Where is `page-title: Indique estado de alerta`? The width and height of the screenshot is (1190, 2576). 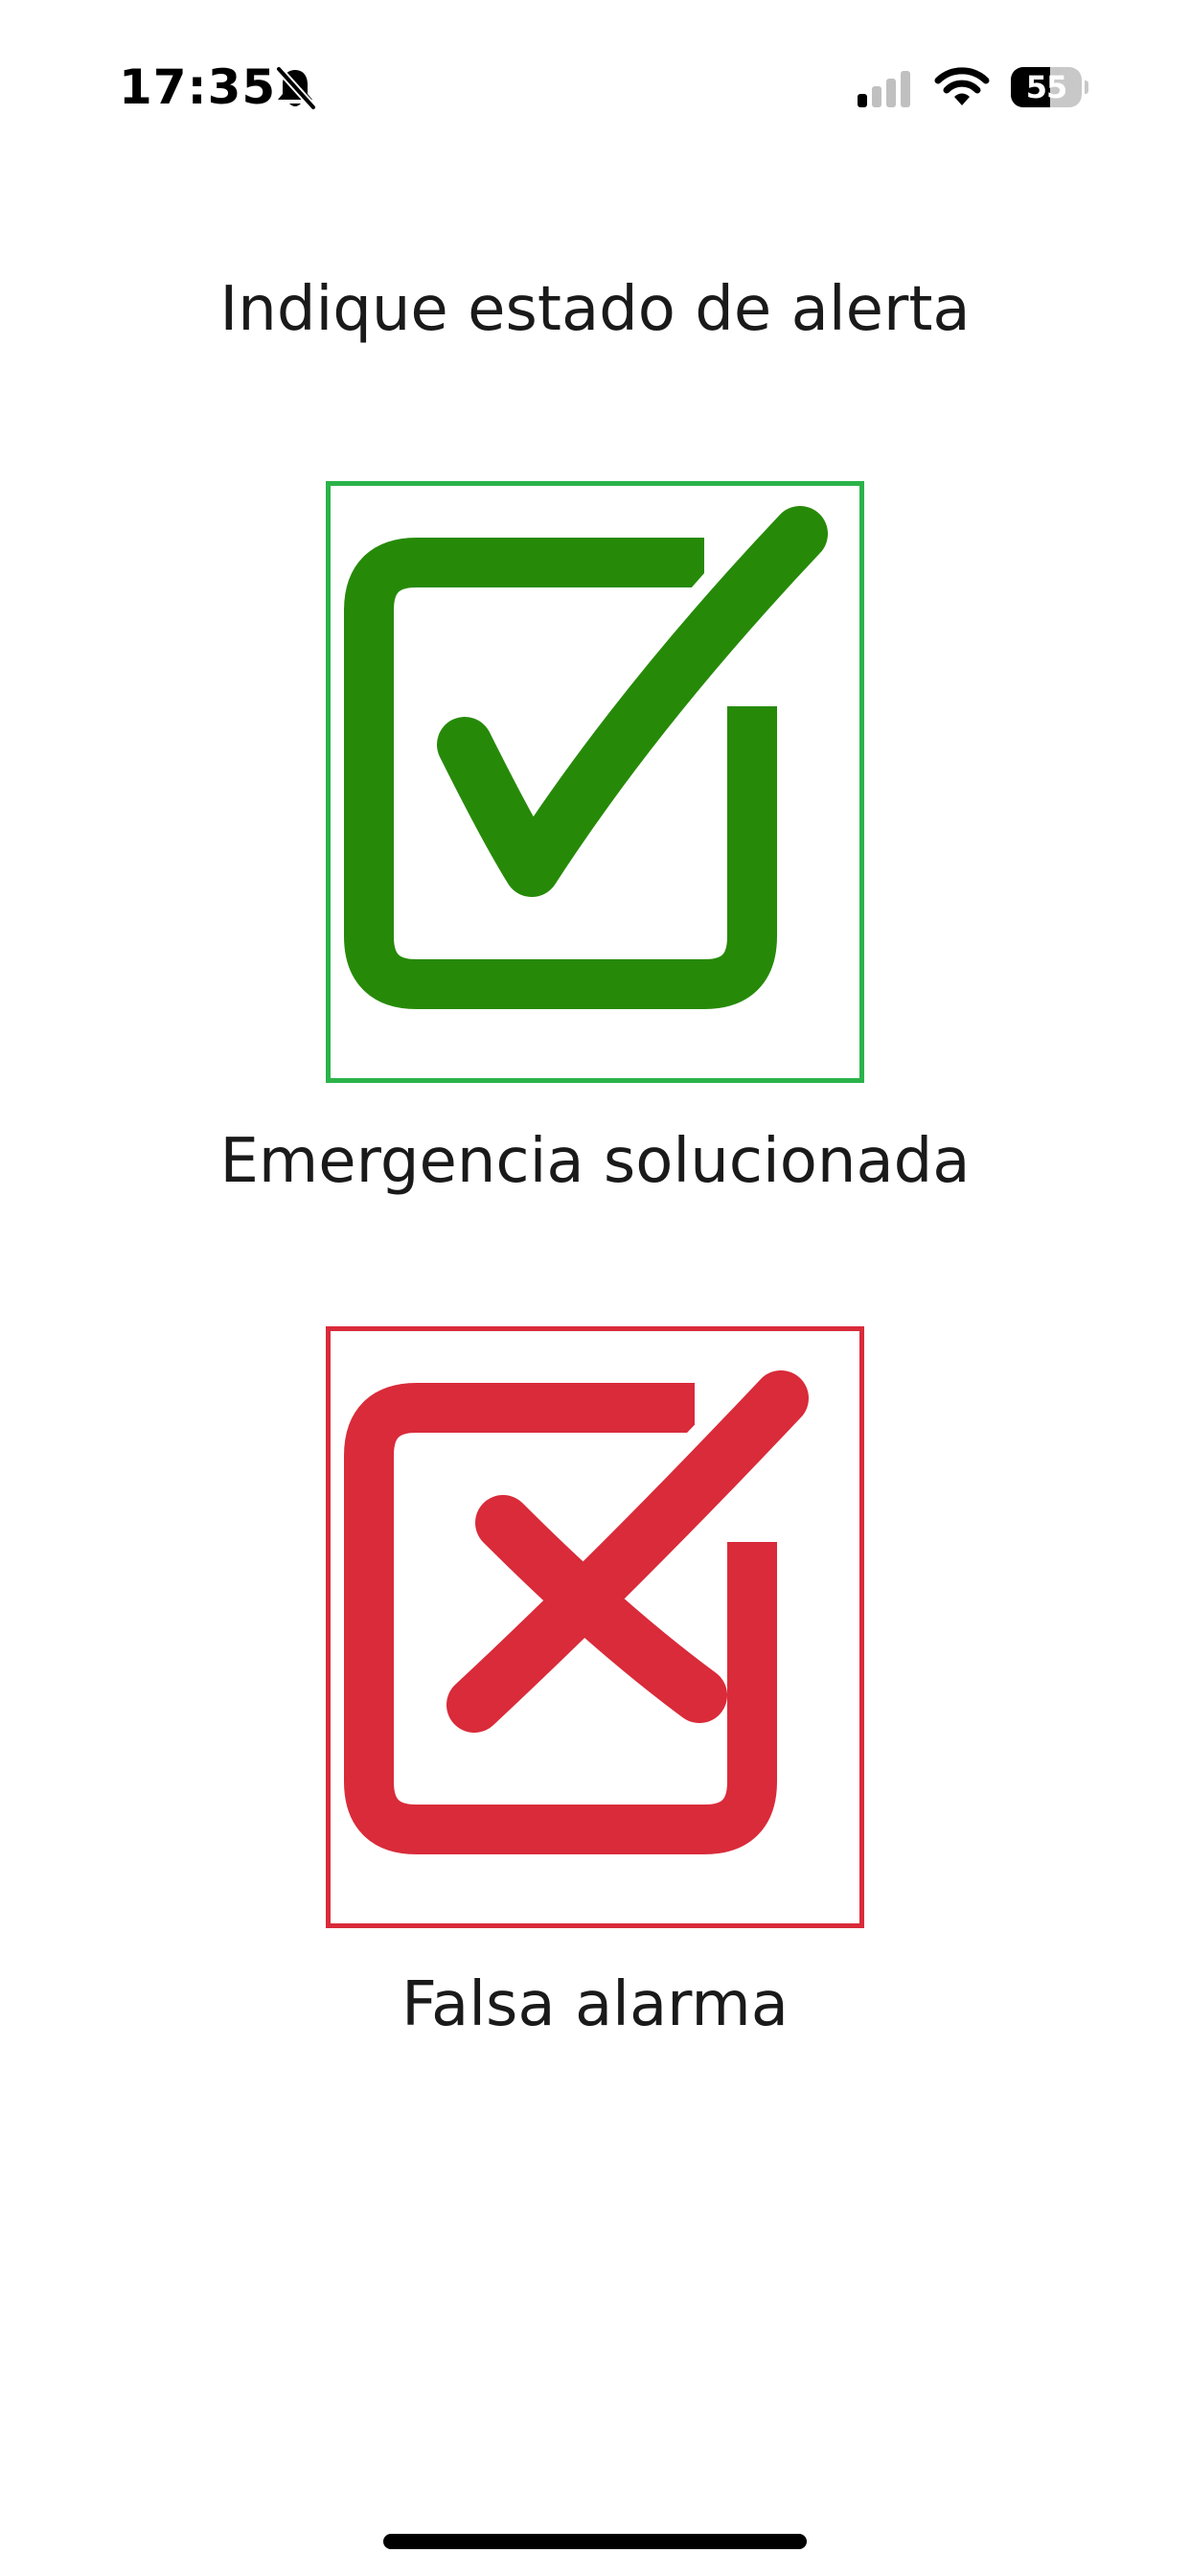 page-title: Indique estado de alerta is located at coordinates (595, 309).